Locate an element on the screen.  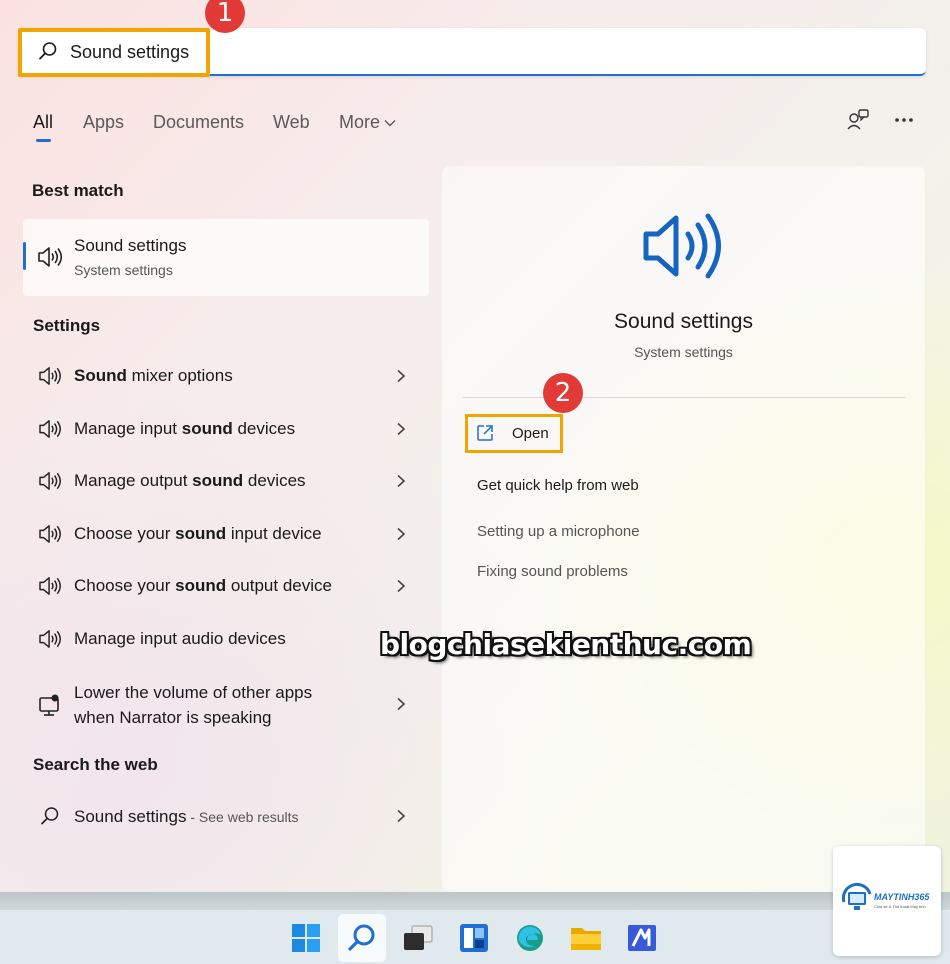
file-explorer-icon is located at coordinates (586, 938).